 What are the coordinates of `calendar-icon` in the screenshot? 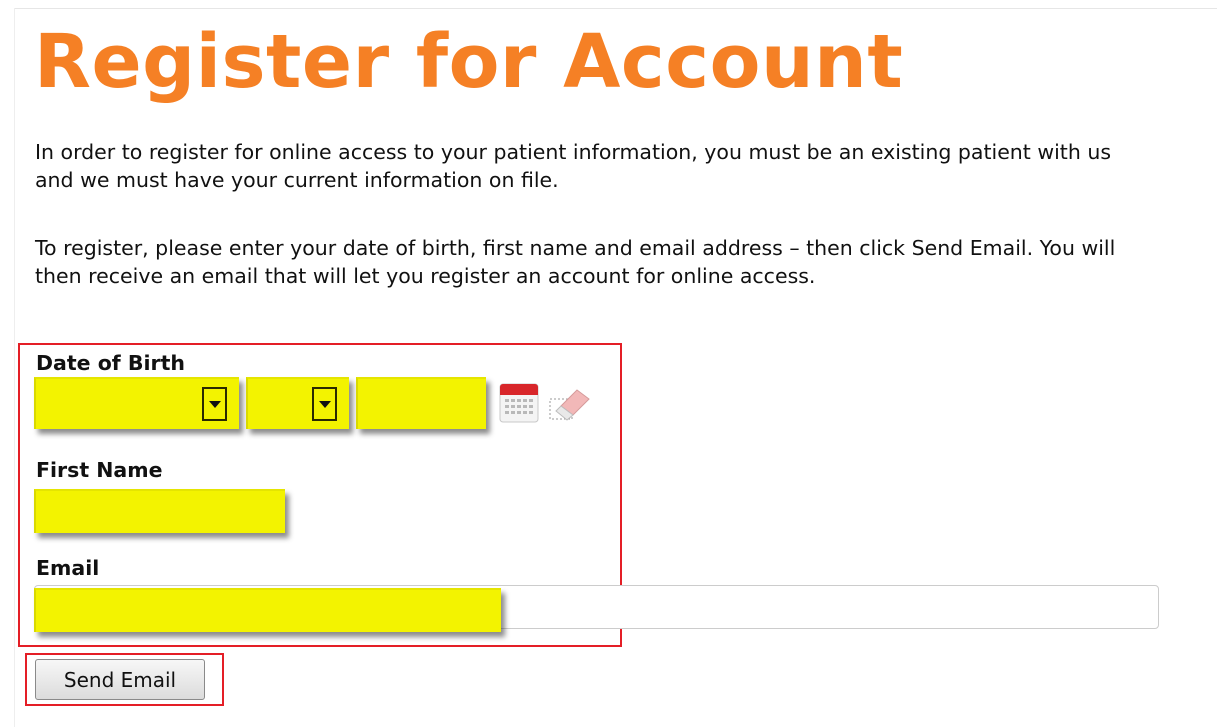 It's located at (520, 403).